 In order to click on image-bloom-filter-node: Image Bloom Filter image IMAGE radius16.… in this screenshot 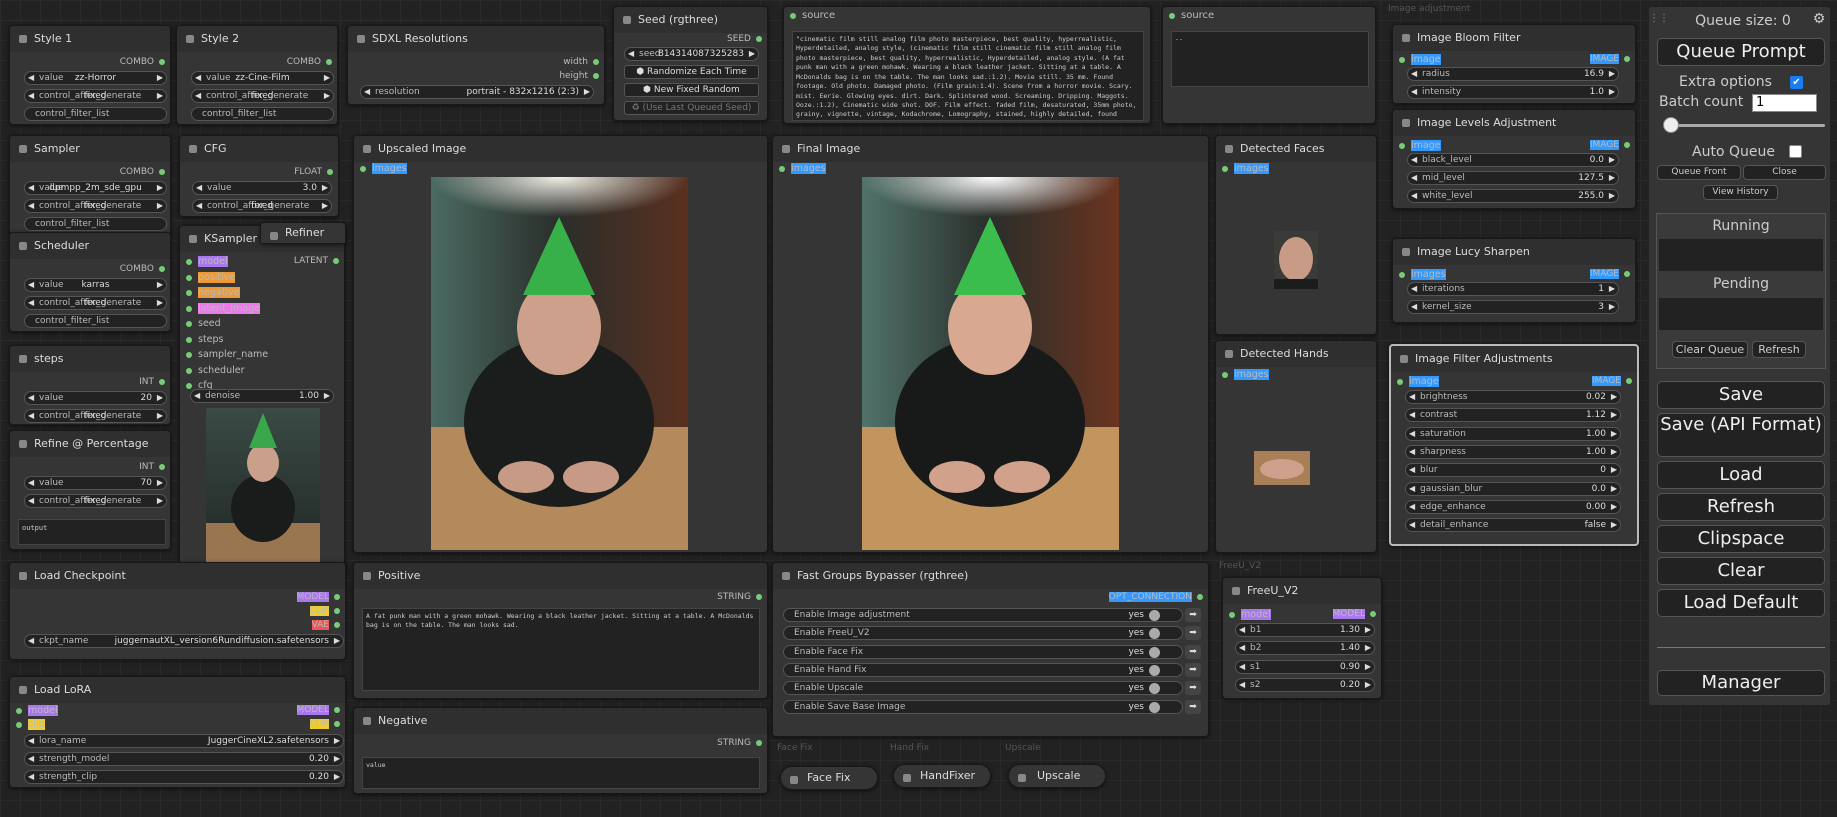, I will do `click(1514, 64)`.